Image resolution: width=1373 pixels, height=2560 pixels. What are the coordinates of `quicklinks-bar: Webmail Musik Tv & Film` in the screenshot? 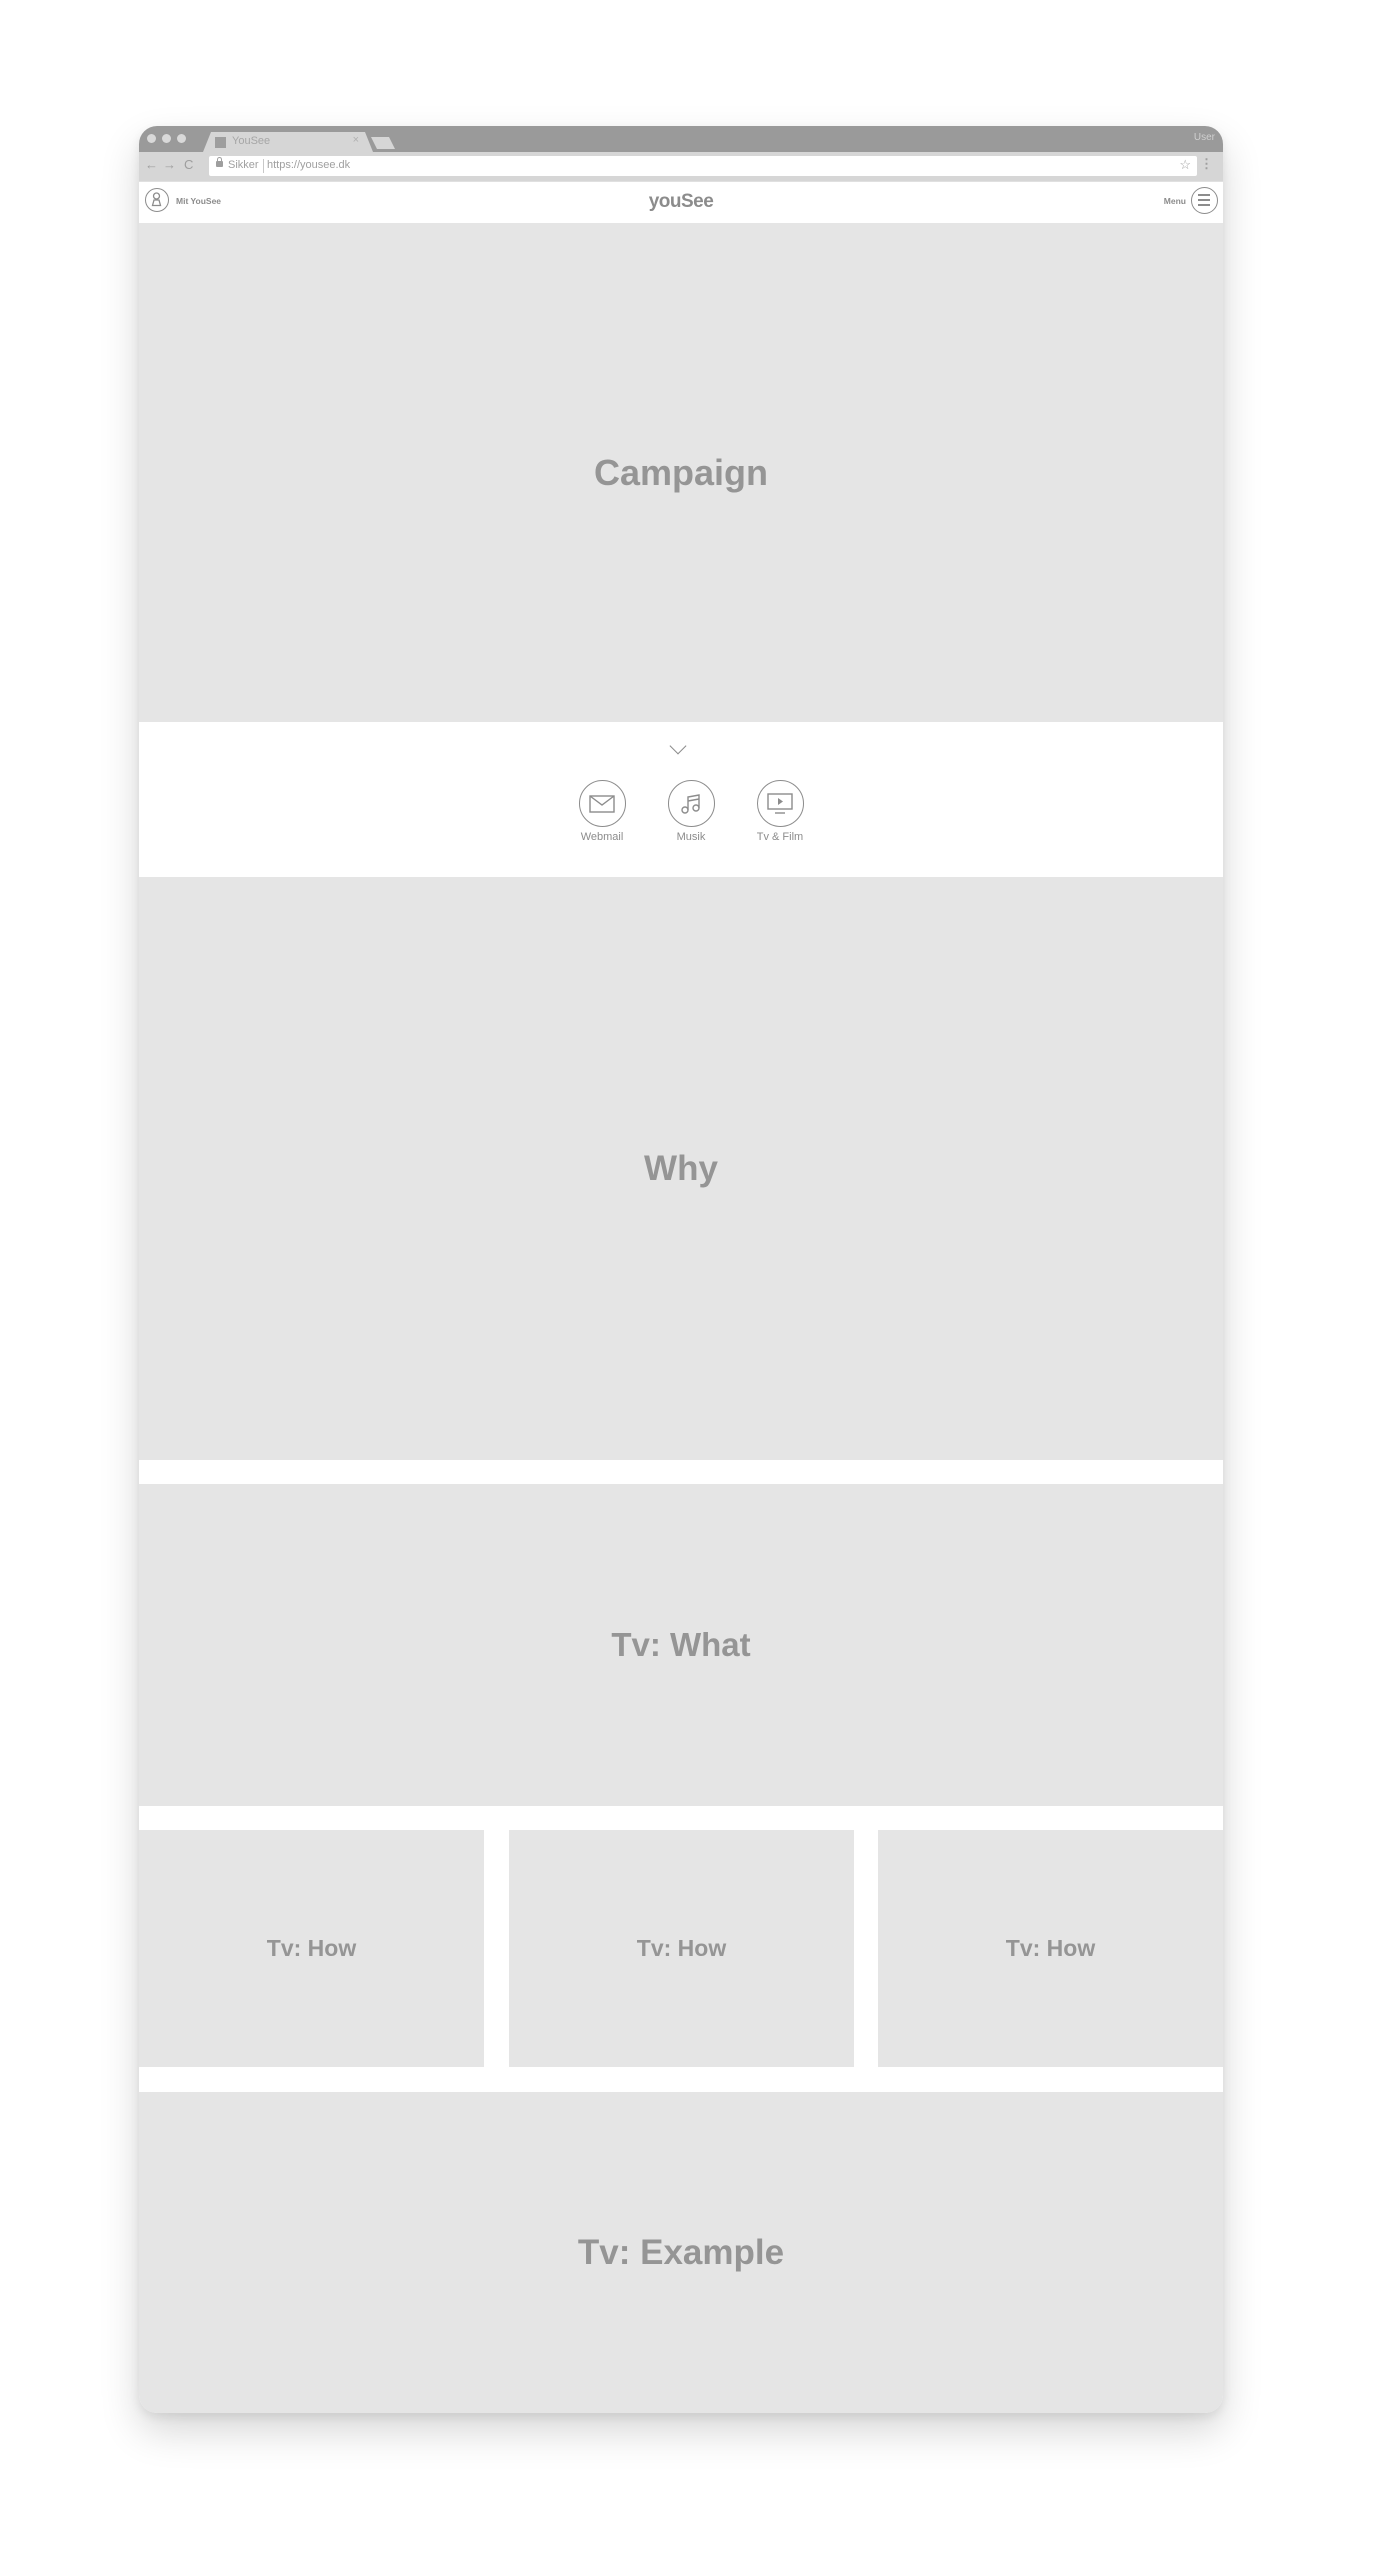 It's located at (681, 799).